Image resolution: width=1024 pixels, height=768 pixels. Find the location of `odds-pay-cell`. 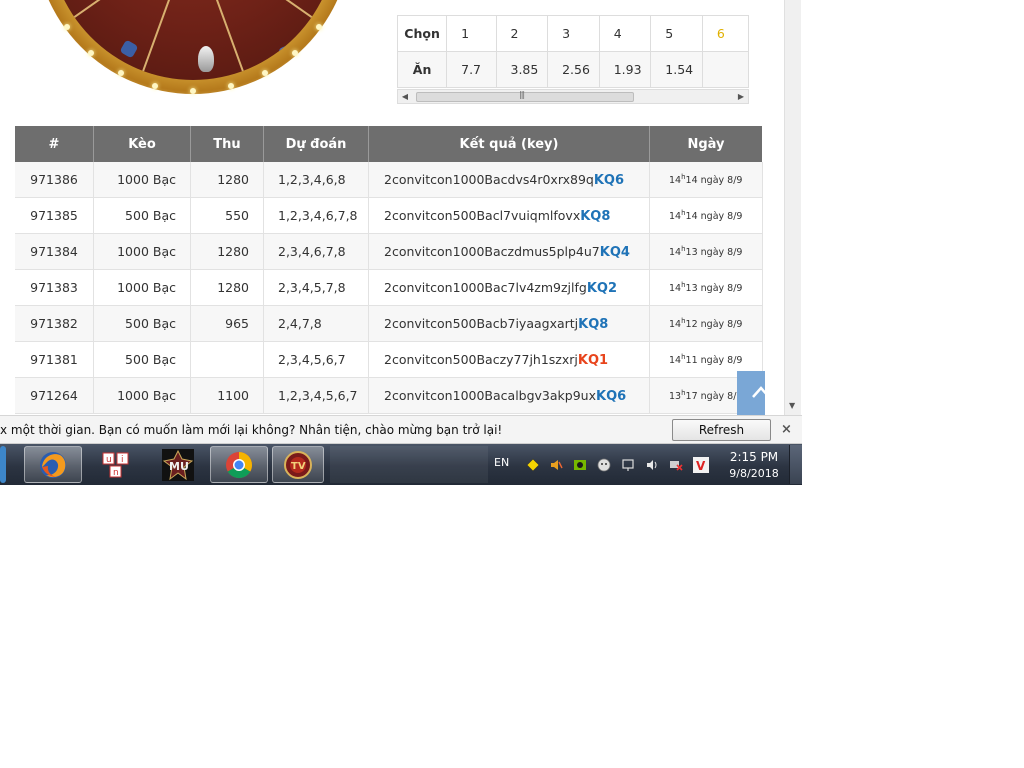

odds-pay-cell is located at coordinates (725, 69).